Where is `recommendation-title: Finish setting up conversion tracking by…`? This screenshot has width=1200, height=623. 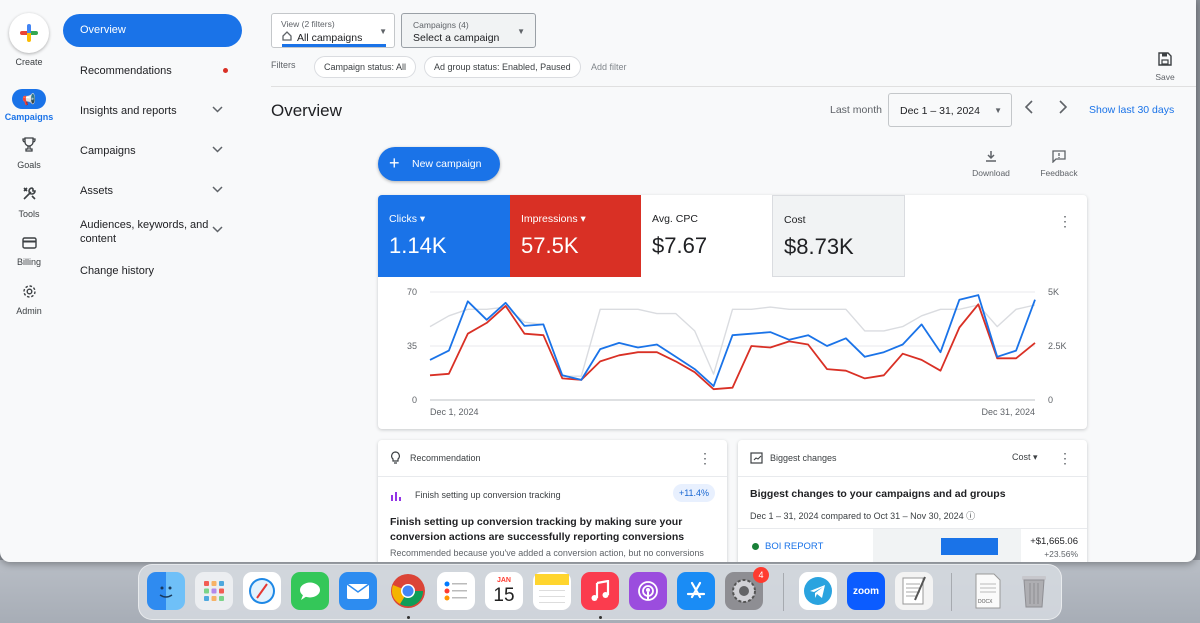 recommendation-title: Finish setting up conversion tracking by… is located at coordinates (555, 530).